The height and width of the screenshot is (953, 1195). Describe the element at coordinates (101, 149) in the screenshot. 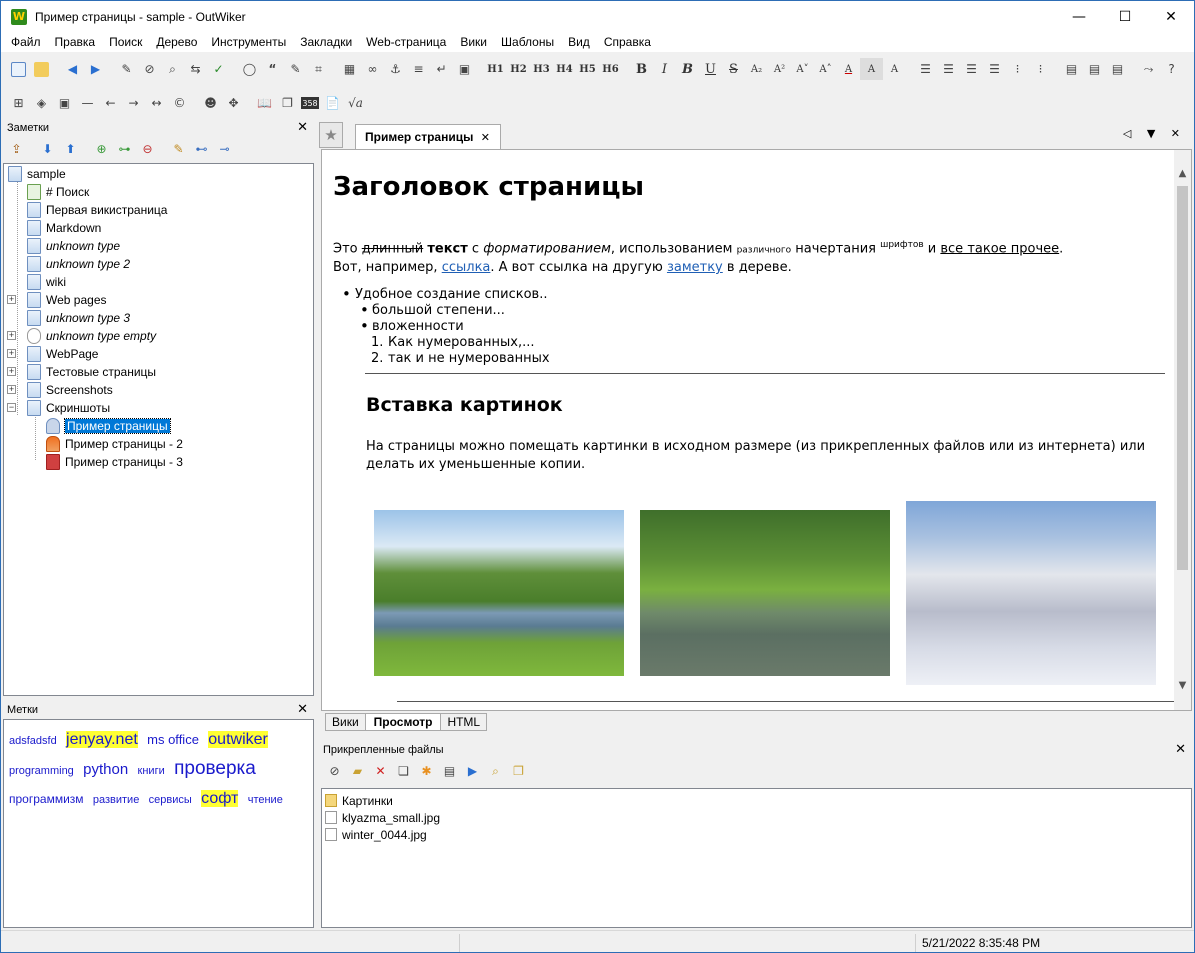

I see `add-child-icon: ⊕` at that location.